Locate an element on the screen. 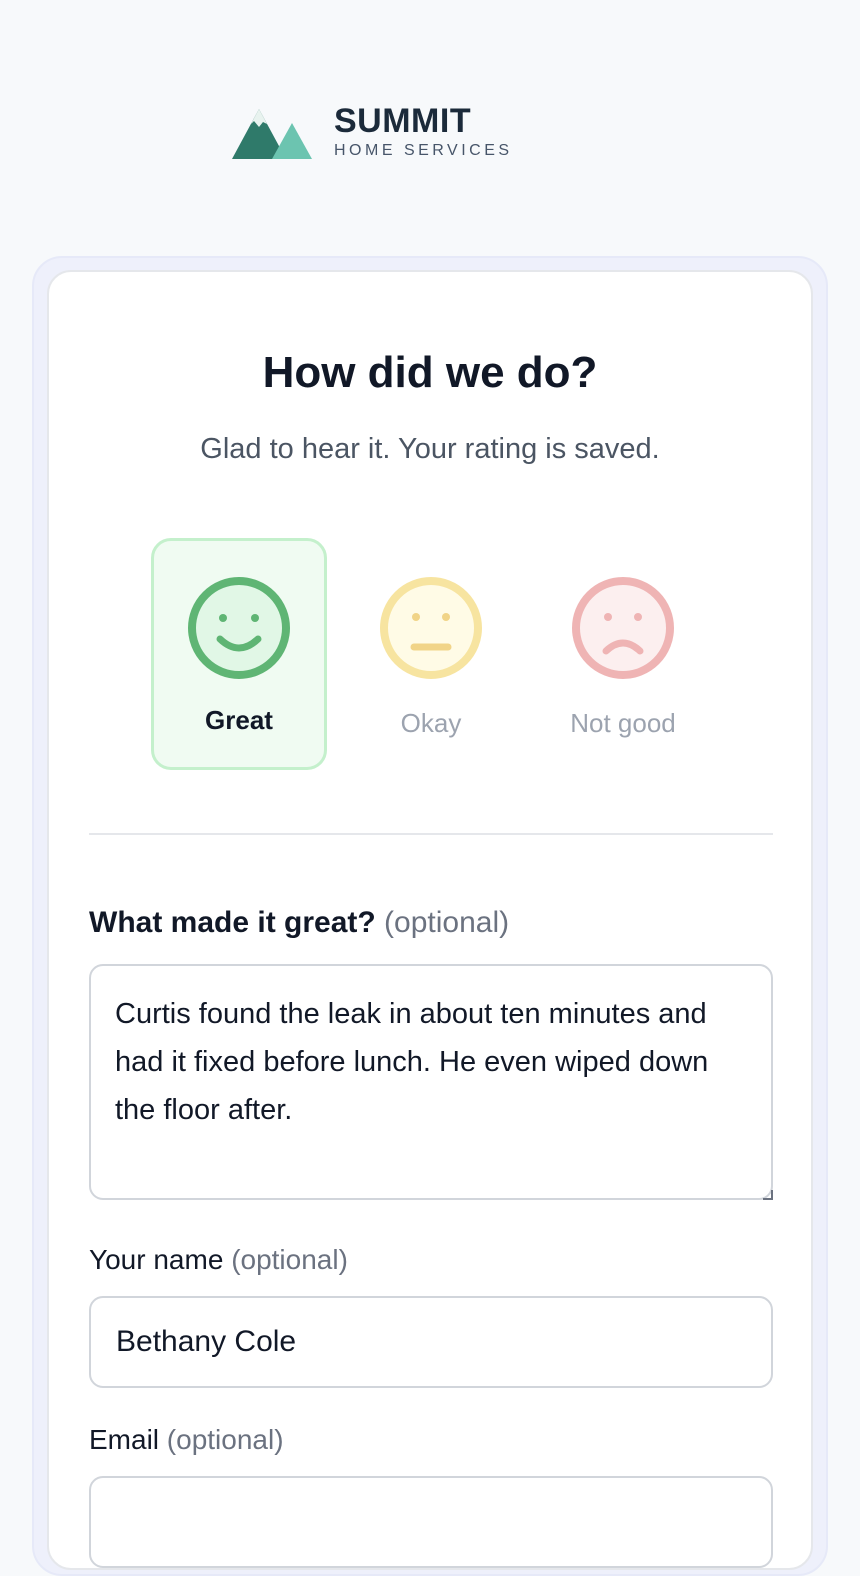 The width and height of the screenshot is (860, 1576). rating-not-good-button: Not good is located at coordinates (623, 654).